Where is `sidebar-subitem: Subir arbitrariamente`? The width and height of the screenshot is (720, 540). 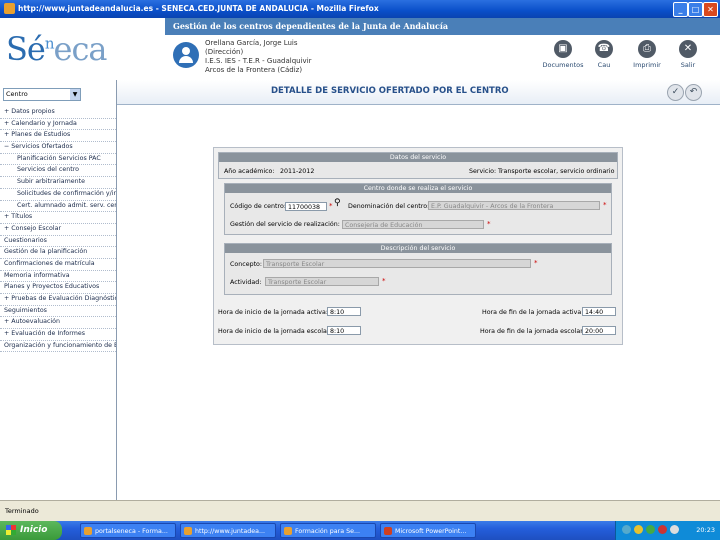 sidebar-subitem: Subir arbitrariamente is located at coordinates (58, 183).